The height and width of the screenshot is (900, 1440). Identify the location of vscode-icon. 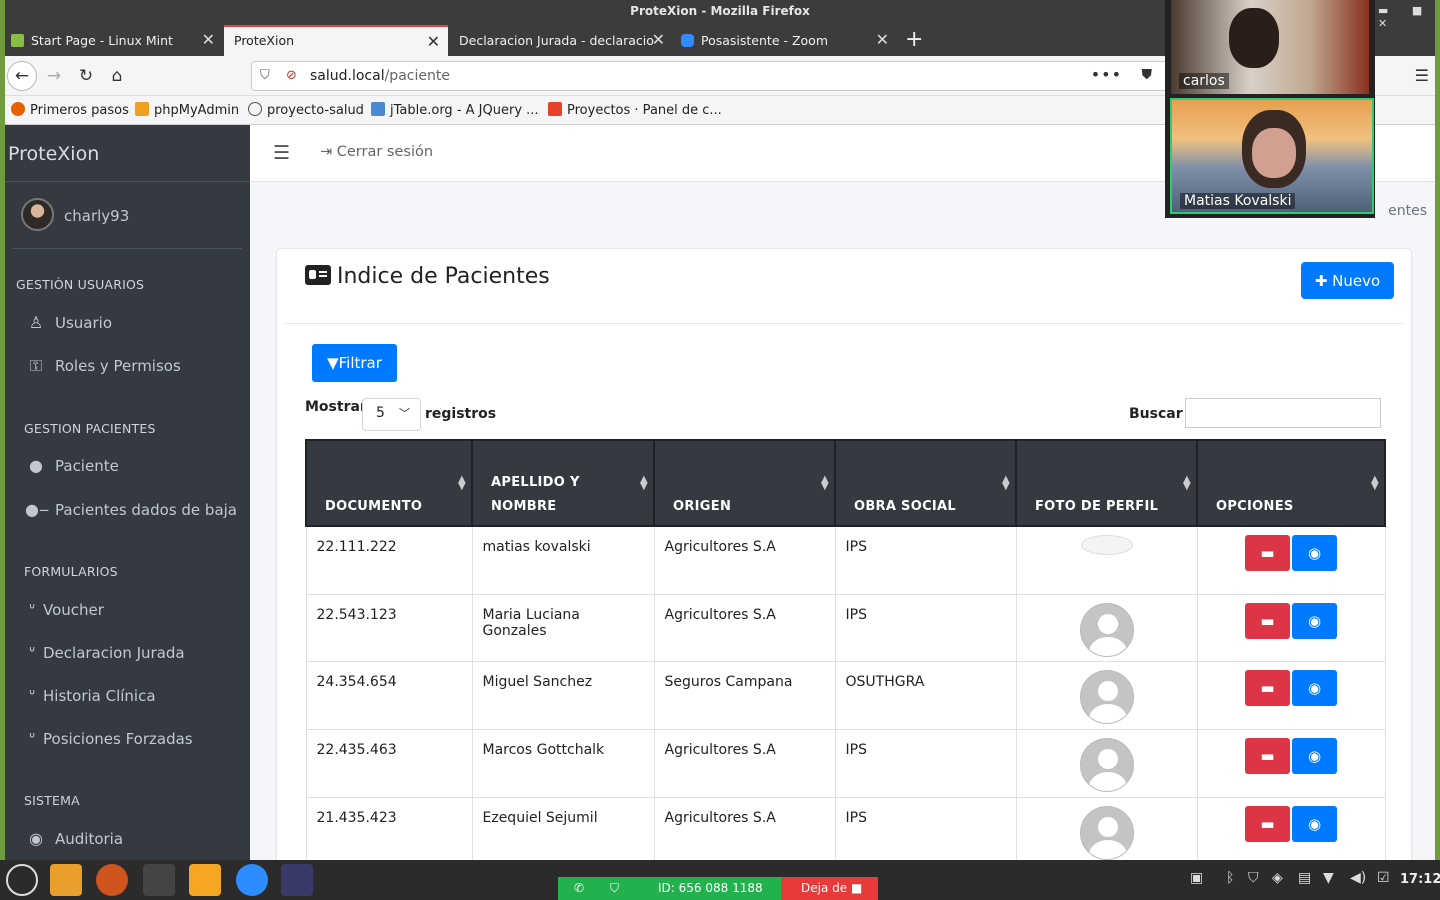
(297, 880).